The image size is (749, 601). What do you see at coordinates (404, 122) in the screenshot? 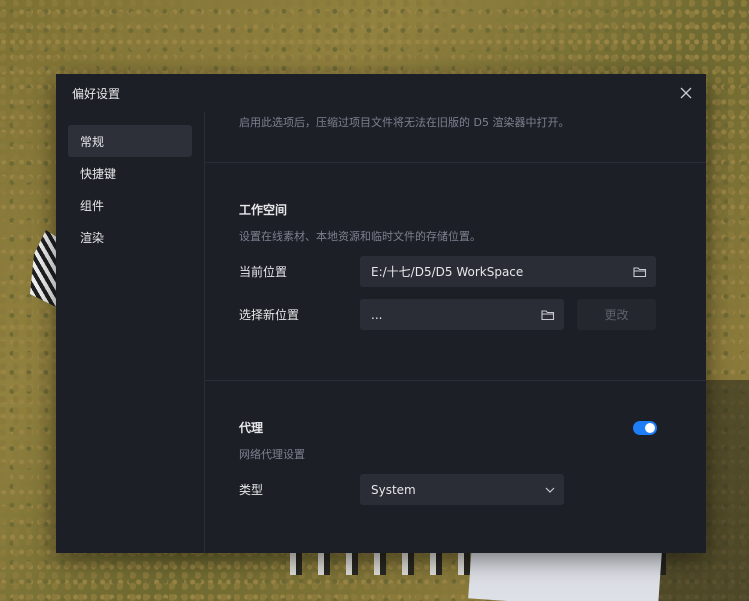
I see `compression-description: 启用此选项后，压缩过项目文件将无法在旧版的 D5 渲染器中打开。` at bounding box center [404, 122].